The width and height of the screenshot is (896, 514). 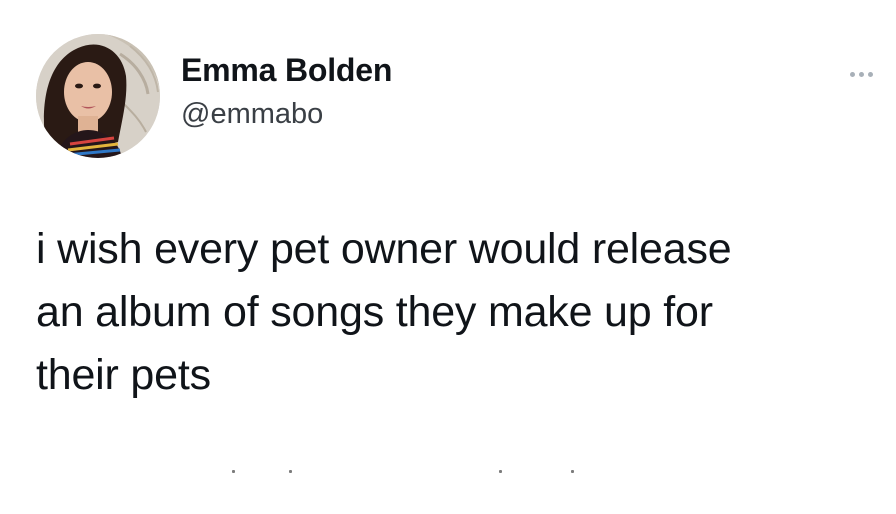 I want to click on more-options-button, so click(x=861, y=74).